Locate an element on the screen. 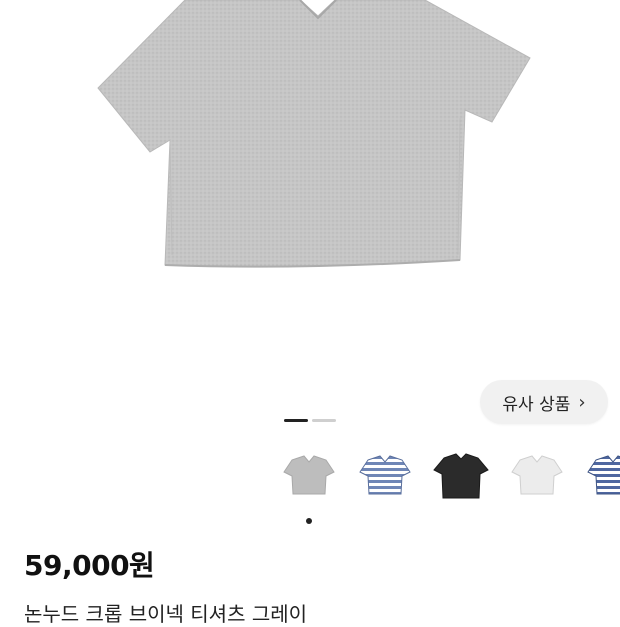 The image size is (620, 627). thumb-white-tee is located at coordinates (537, 478).